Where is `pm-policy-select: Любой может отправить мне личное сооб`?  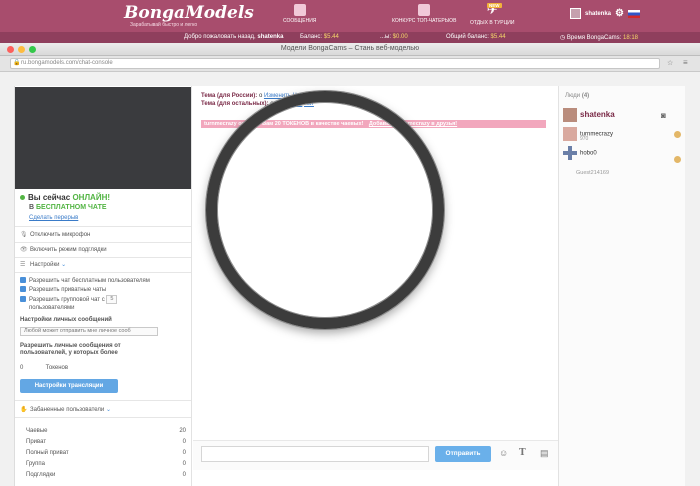 pm-policy-select: Любой может отправить мне личное сооб is located at coordinates (89, 331).